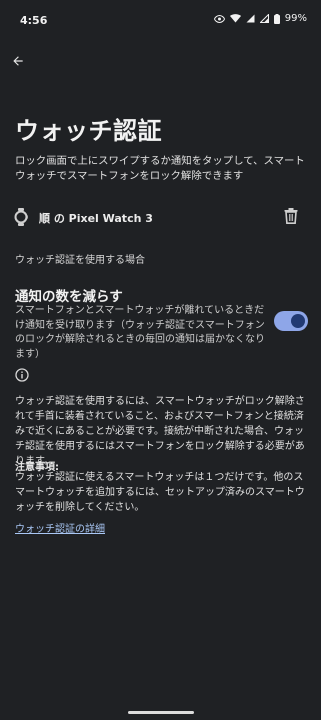  Describe the element at coordinates (160, 217) in the screenshot. I see `watch-device-row: 順 の Pixel Watch 3` at that location.